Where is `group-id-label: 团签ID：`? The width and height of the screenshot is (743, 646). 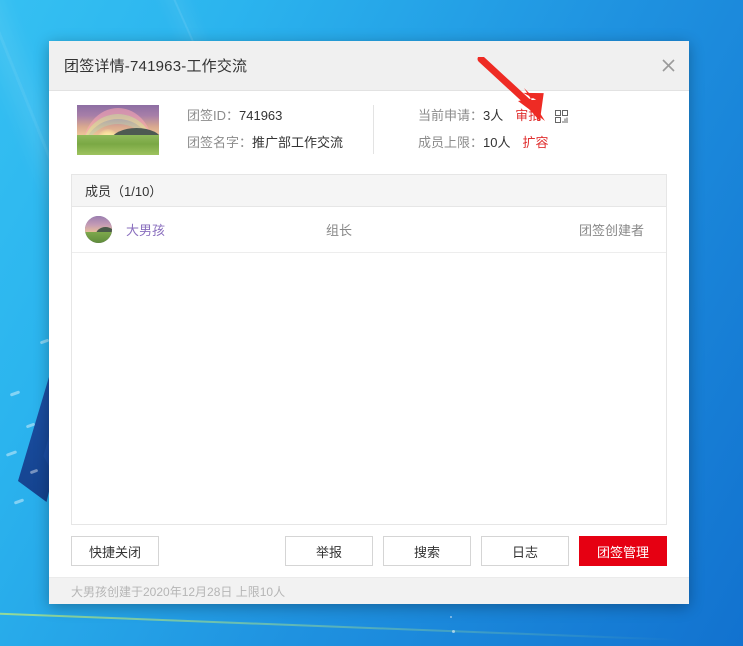
group-id-label: 团签ID： is located at coordinates (213, 115).